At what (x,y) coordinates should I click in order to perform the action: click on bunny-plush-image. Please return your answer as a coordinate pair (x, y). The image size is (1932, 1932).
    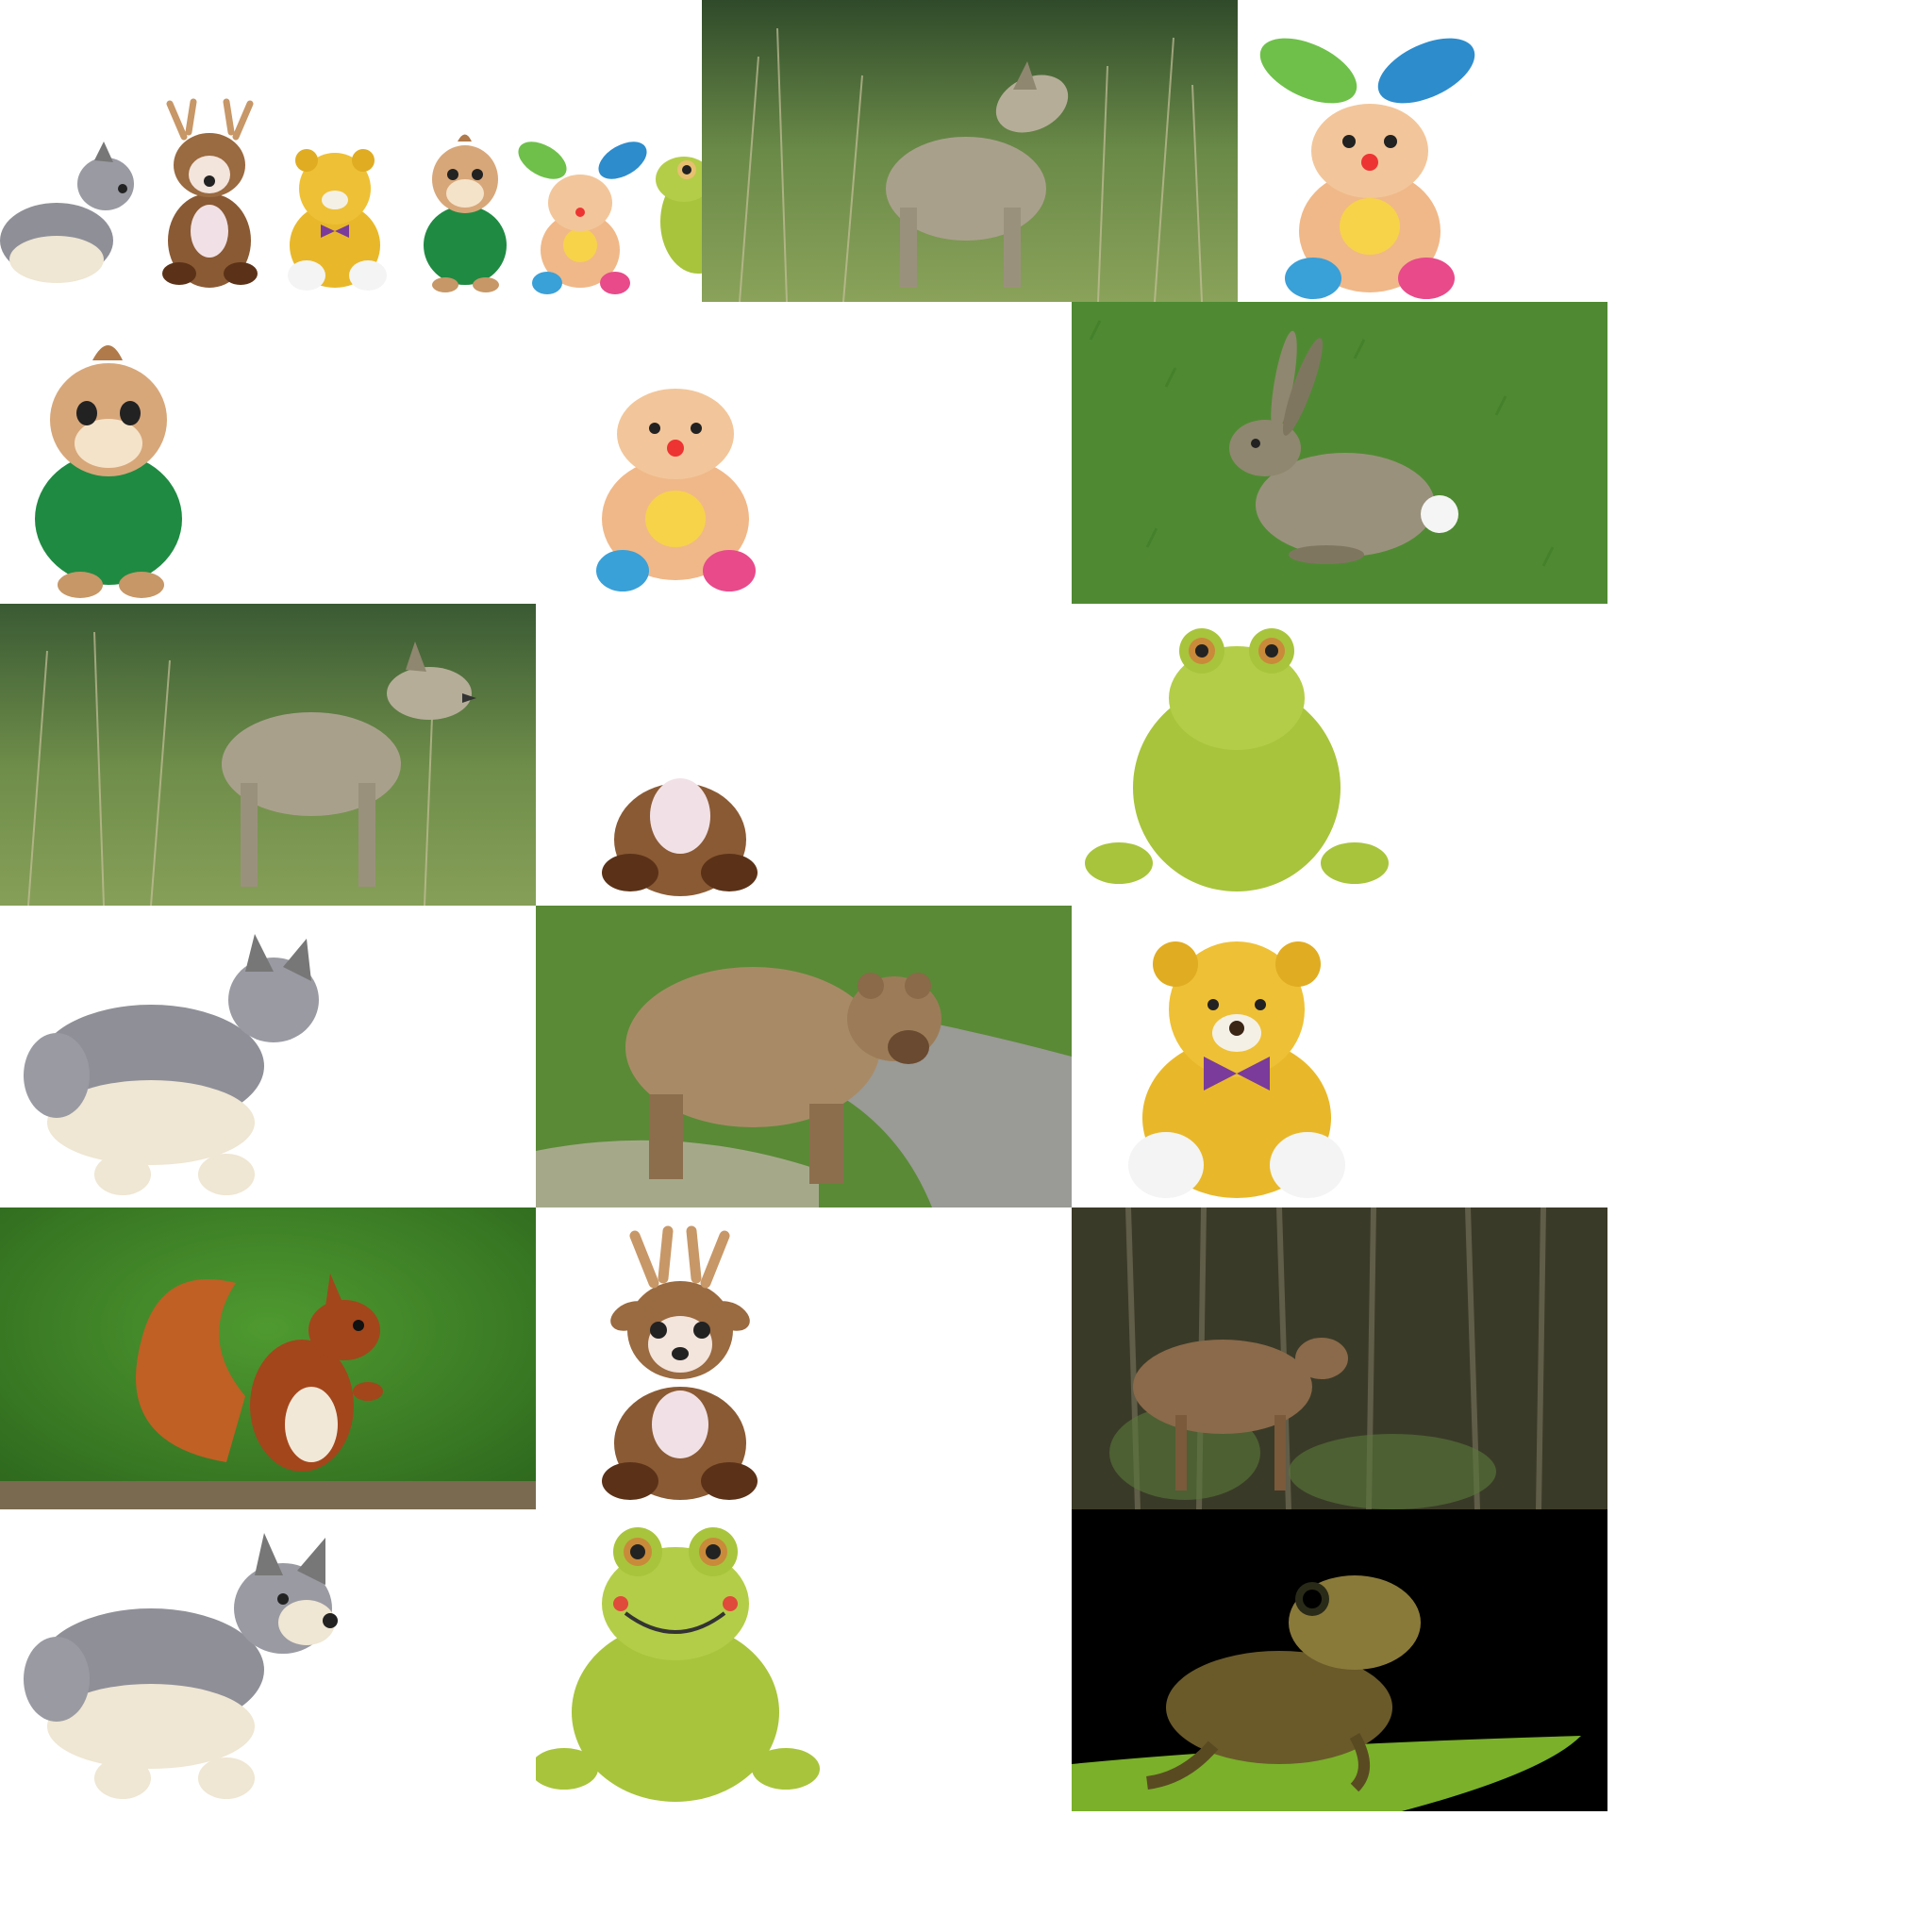
    Looking at the image, I should click on (1372, 151).